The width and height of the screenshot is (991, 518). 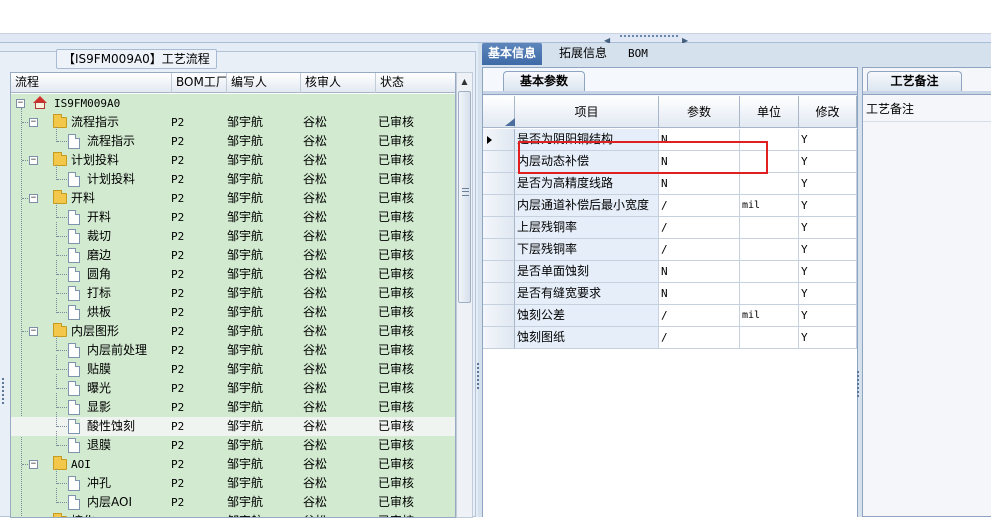 I want to click on tree-row: 退膜 P2 邹宇航 谷松 已审核, so click(x=233, y=443).